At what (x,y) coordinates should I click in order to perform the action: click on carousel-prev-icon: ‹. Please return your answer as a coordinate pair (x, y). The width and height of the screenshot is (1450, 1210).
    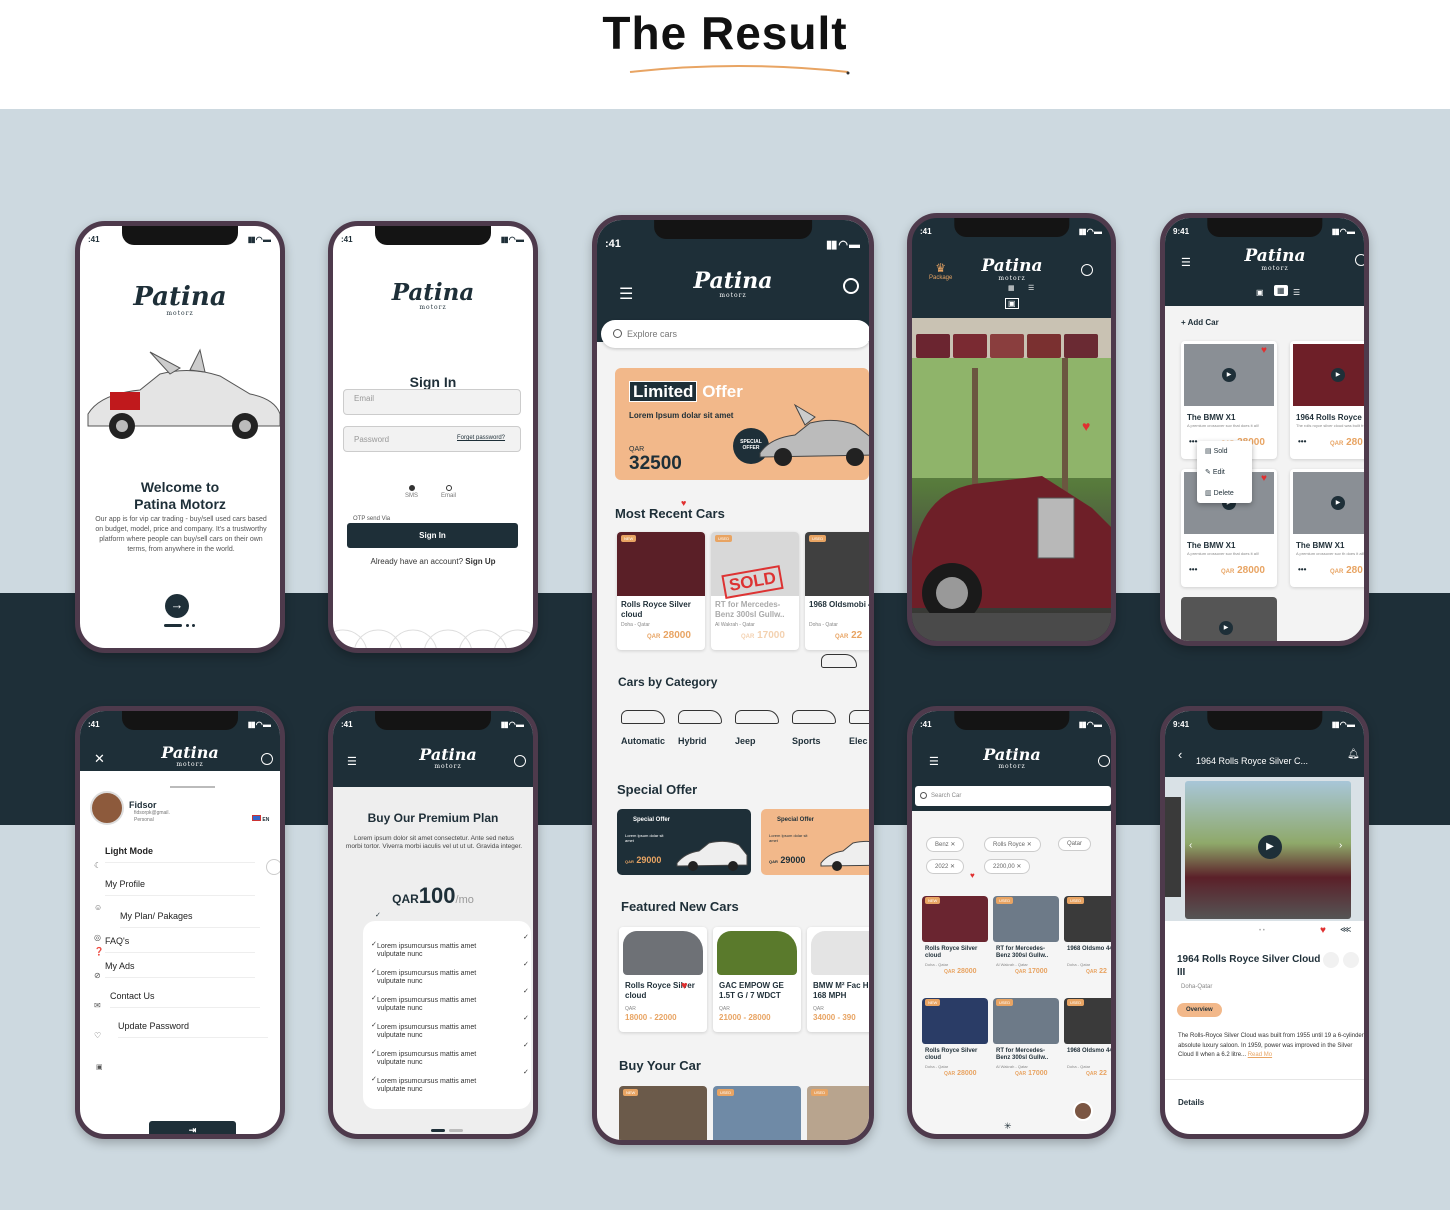
    Looking at the image, I should click on (1190, 845).